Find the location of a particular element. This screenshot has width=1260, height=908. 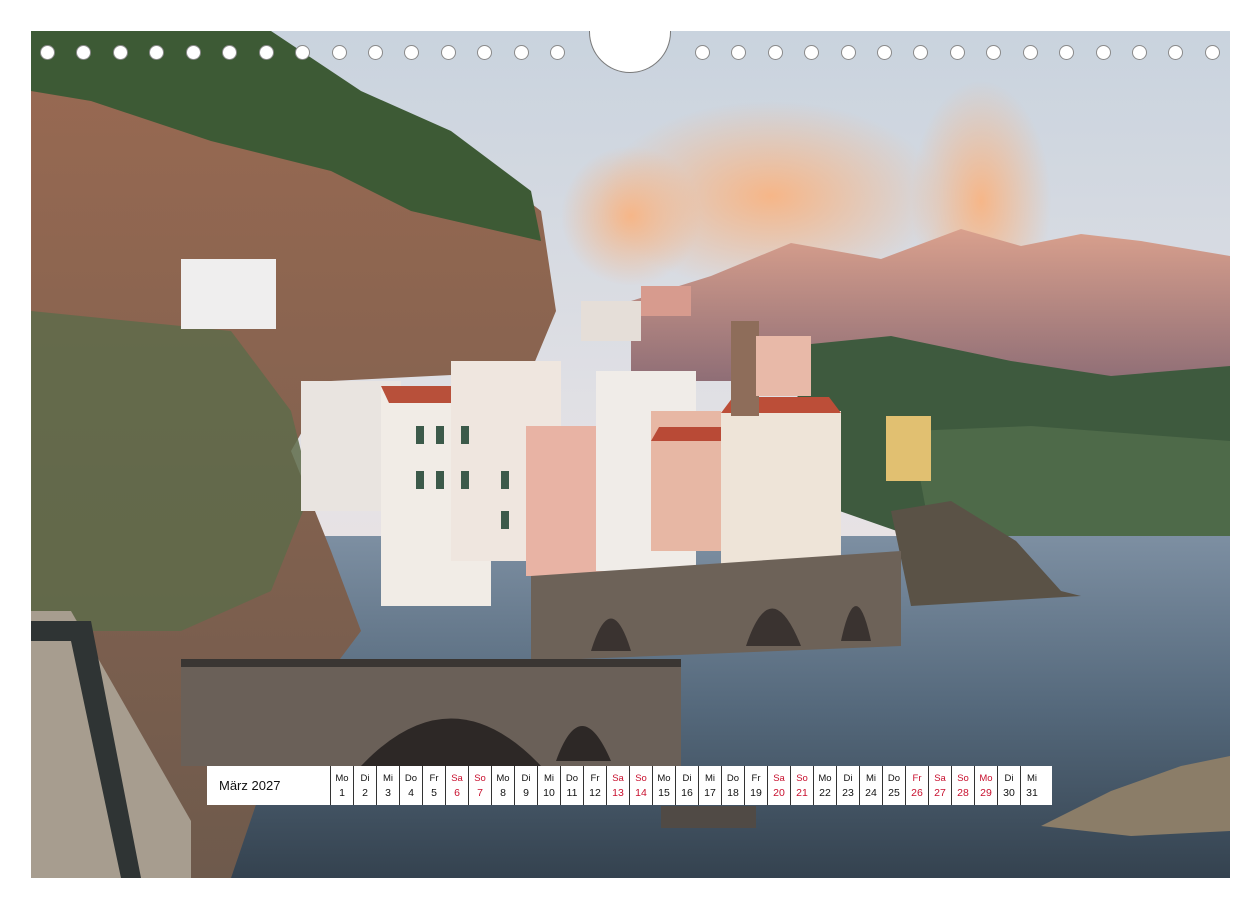

day-cell: Fr 12 is located at coordinates (594, 785).